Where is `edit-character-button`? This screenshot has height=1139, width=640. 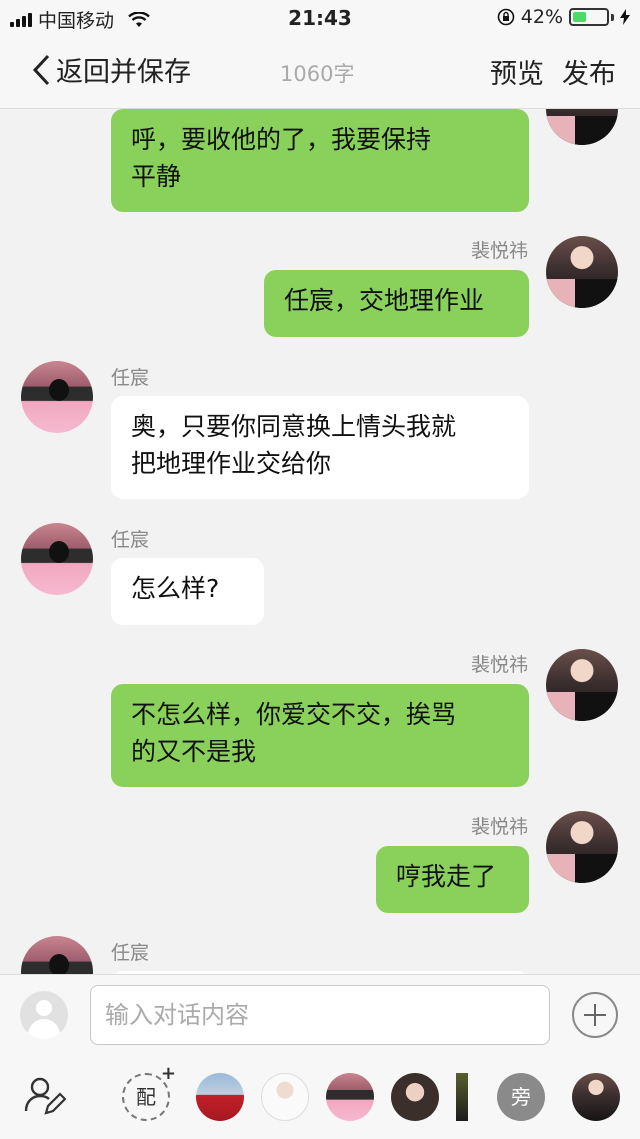
edit-character-button is located at coordinates (48, 1099).